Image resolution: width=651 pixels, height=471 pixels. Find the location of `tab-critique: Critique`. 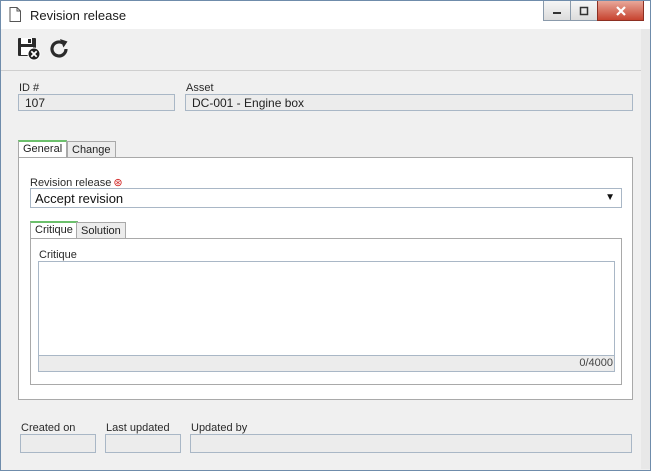

tab-critique: Critique is located at coordinates (54, 230).